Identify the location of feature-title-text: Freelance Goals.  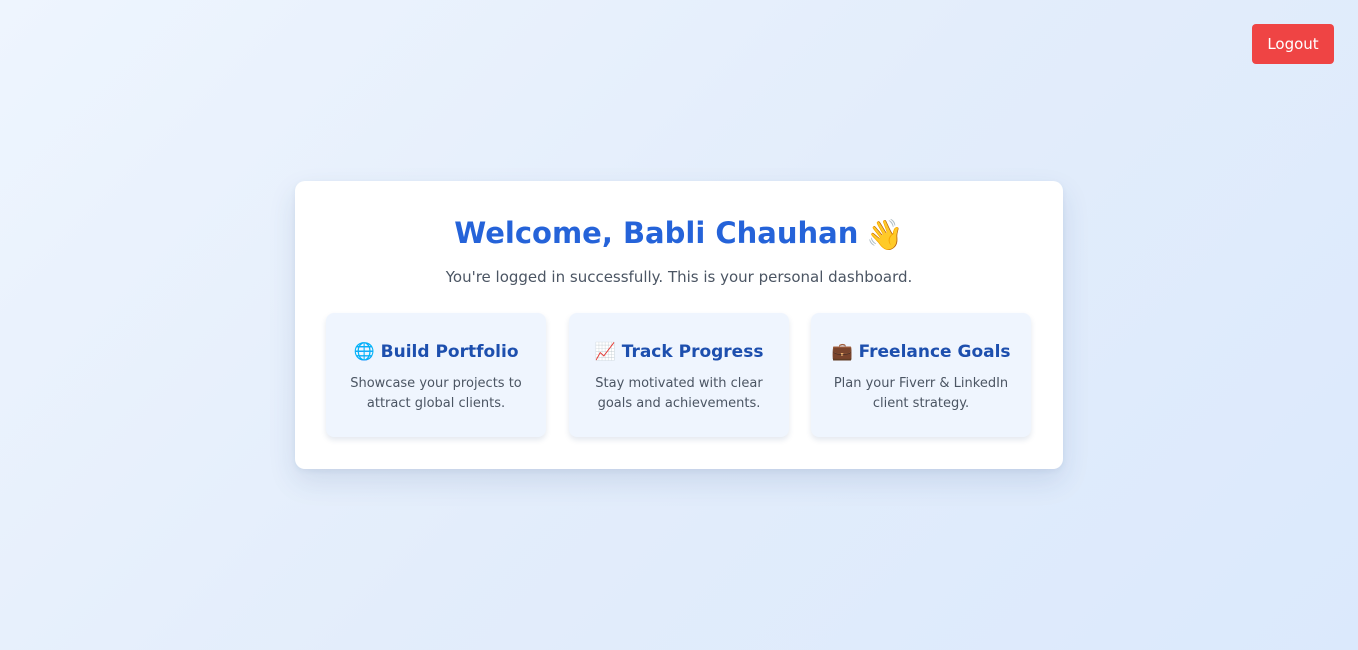
(934, 352).